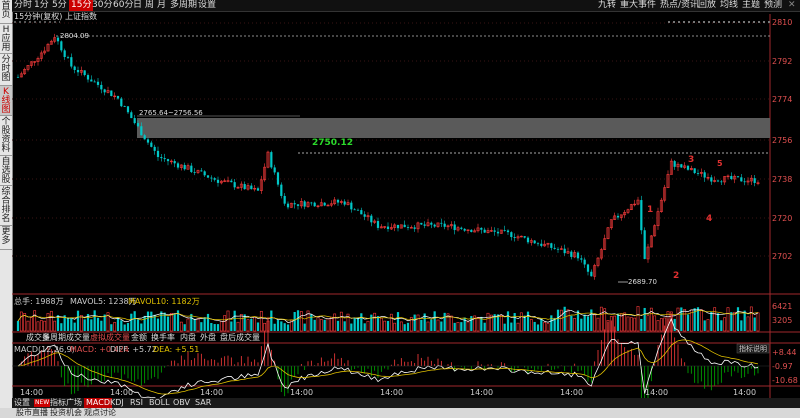 This screenshot has height=418, width=800. Describe the element at coordinates (163, 338) in the screenshot. I see `volume-btn-turnover: 换手率` at that location.